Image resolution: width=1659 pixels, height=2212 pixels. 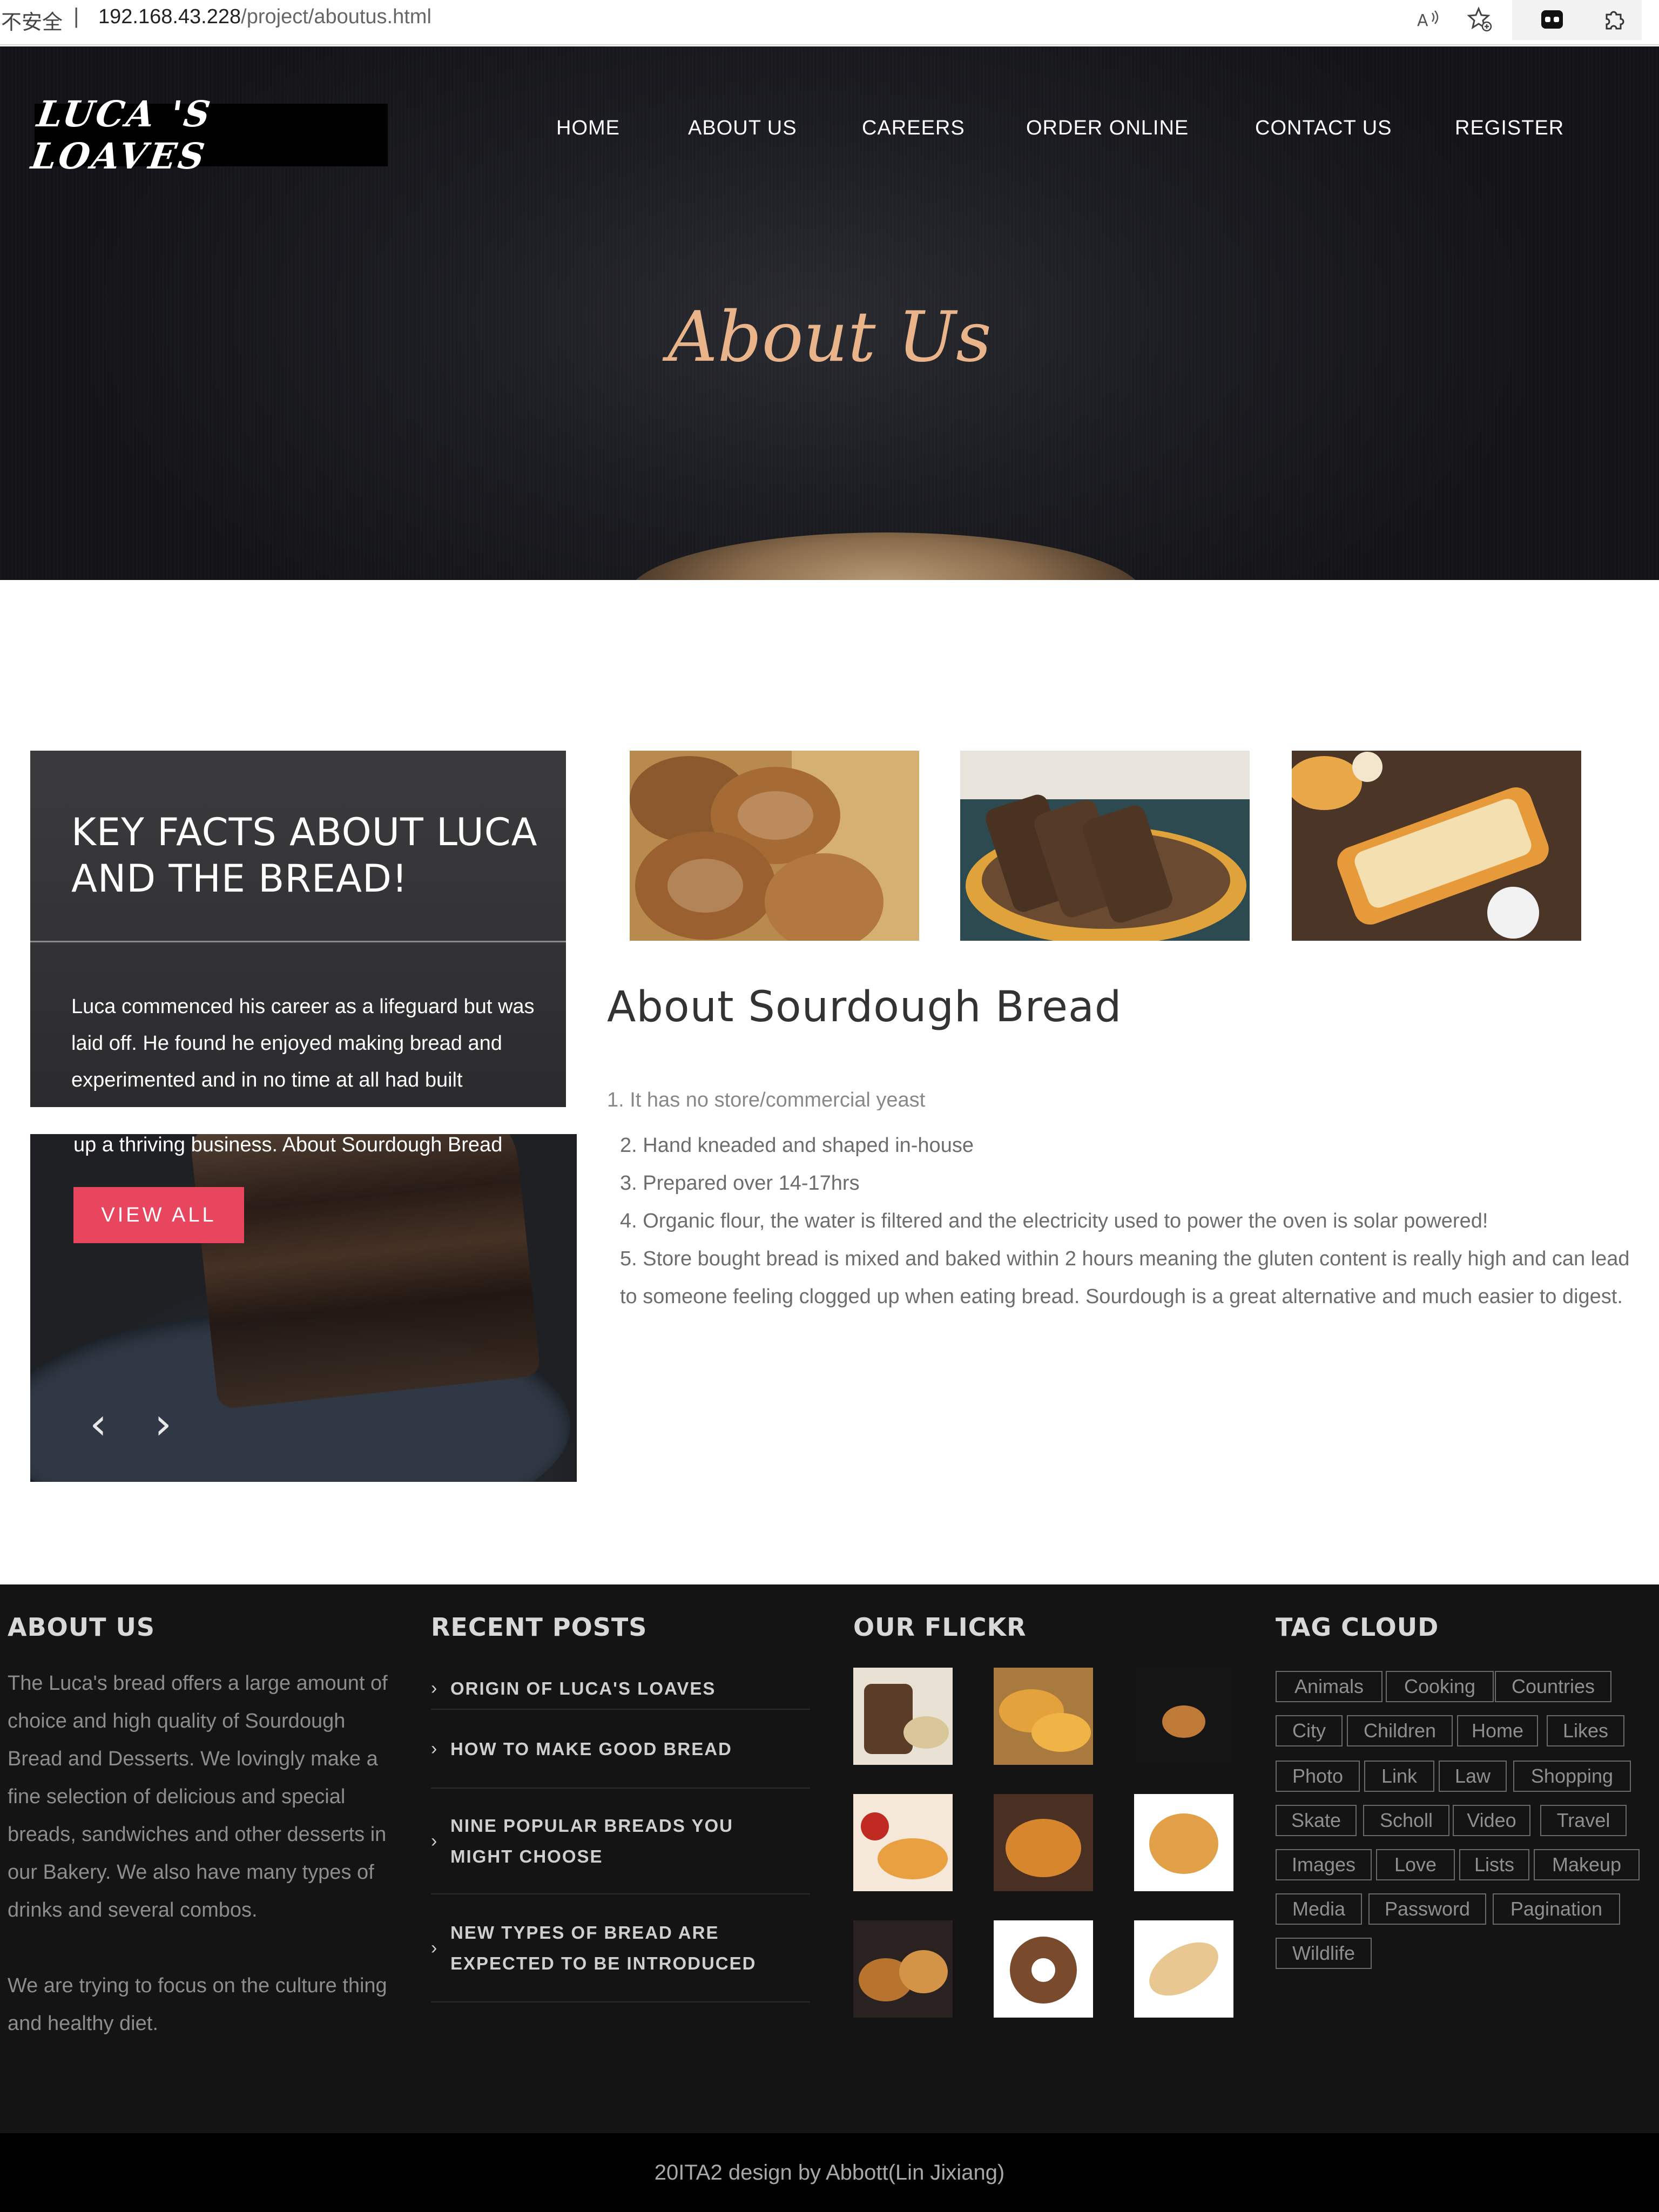 I want to click on tag-link: Media, so click(x=1319, y=1909).